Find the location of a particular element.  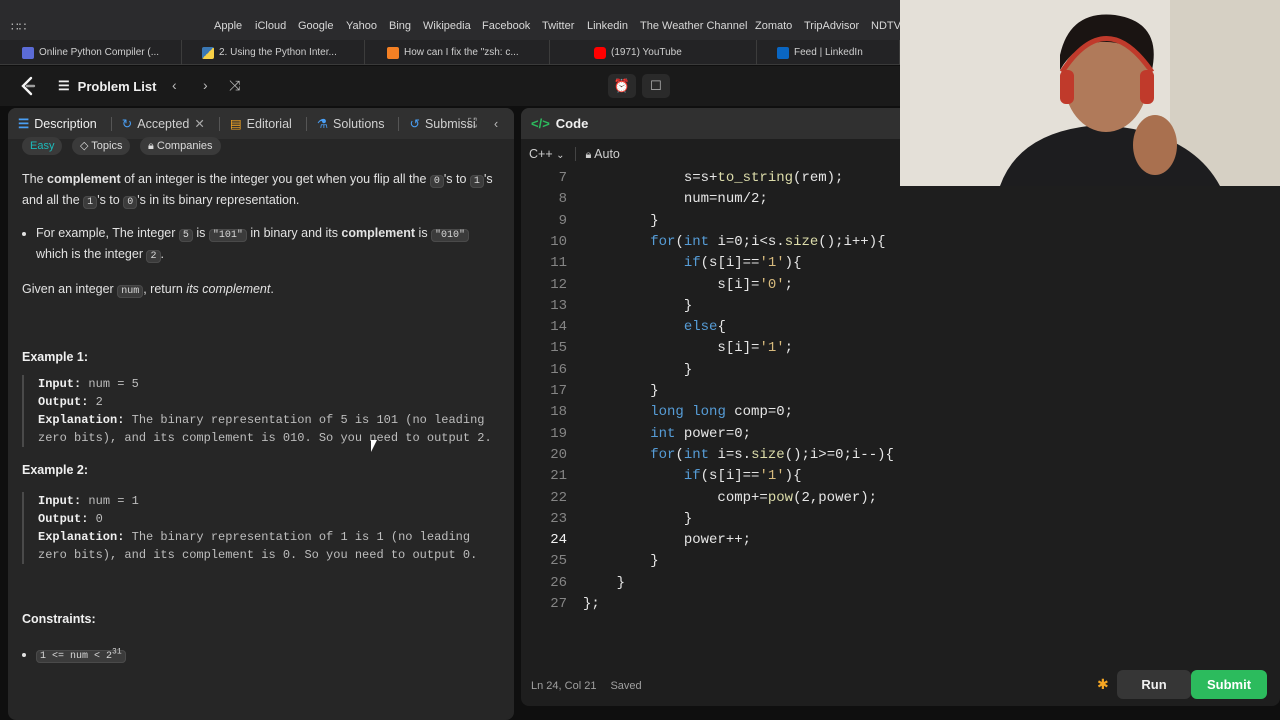

code-line: 22 comp+=pow(2,power); is located at coordinates (900, 498).